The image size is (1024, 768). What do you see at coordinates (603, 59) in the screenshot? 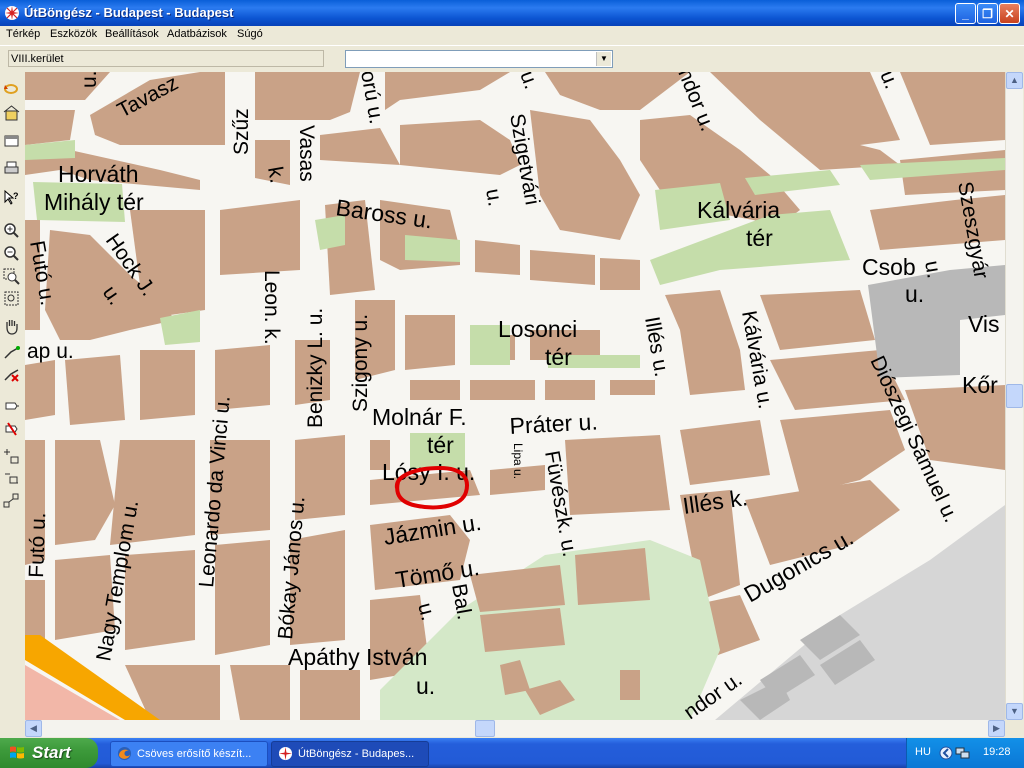
I see `chevron-down-icon: ▼` at bounding box center [603, 59].